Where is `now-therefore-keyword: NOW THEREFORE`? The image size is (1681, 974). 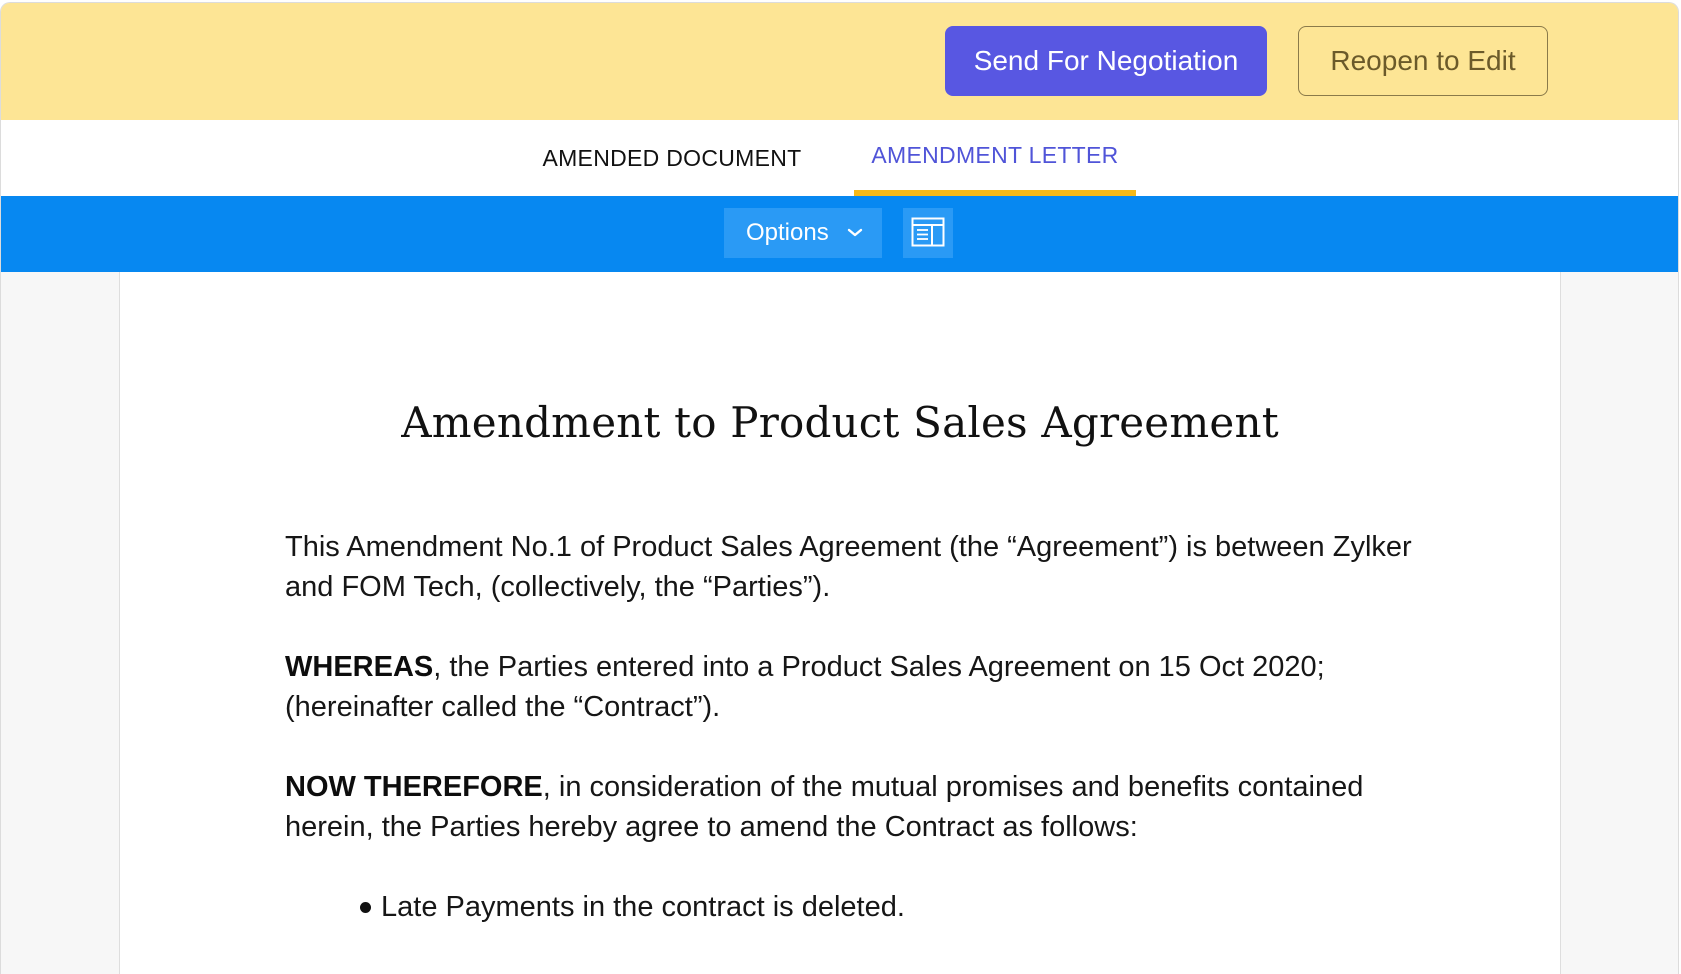 now-therefore-keyword: NOW THEREFORE is located at coordinates (414, 787).